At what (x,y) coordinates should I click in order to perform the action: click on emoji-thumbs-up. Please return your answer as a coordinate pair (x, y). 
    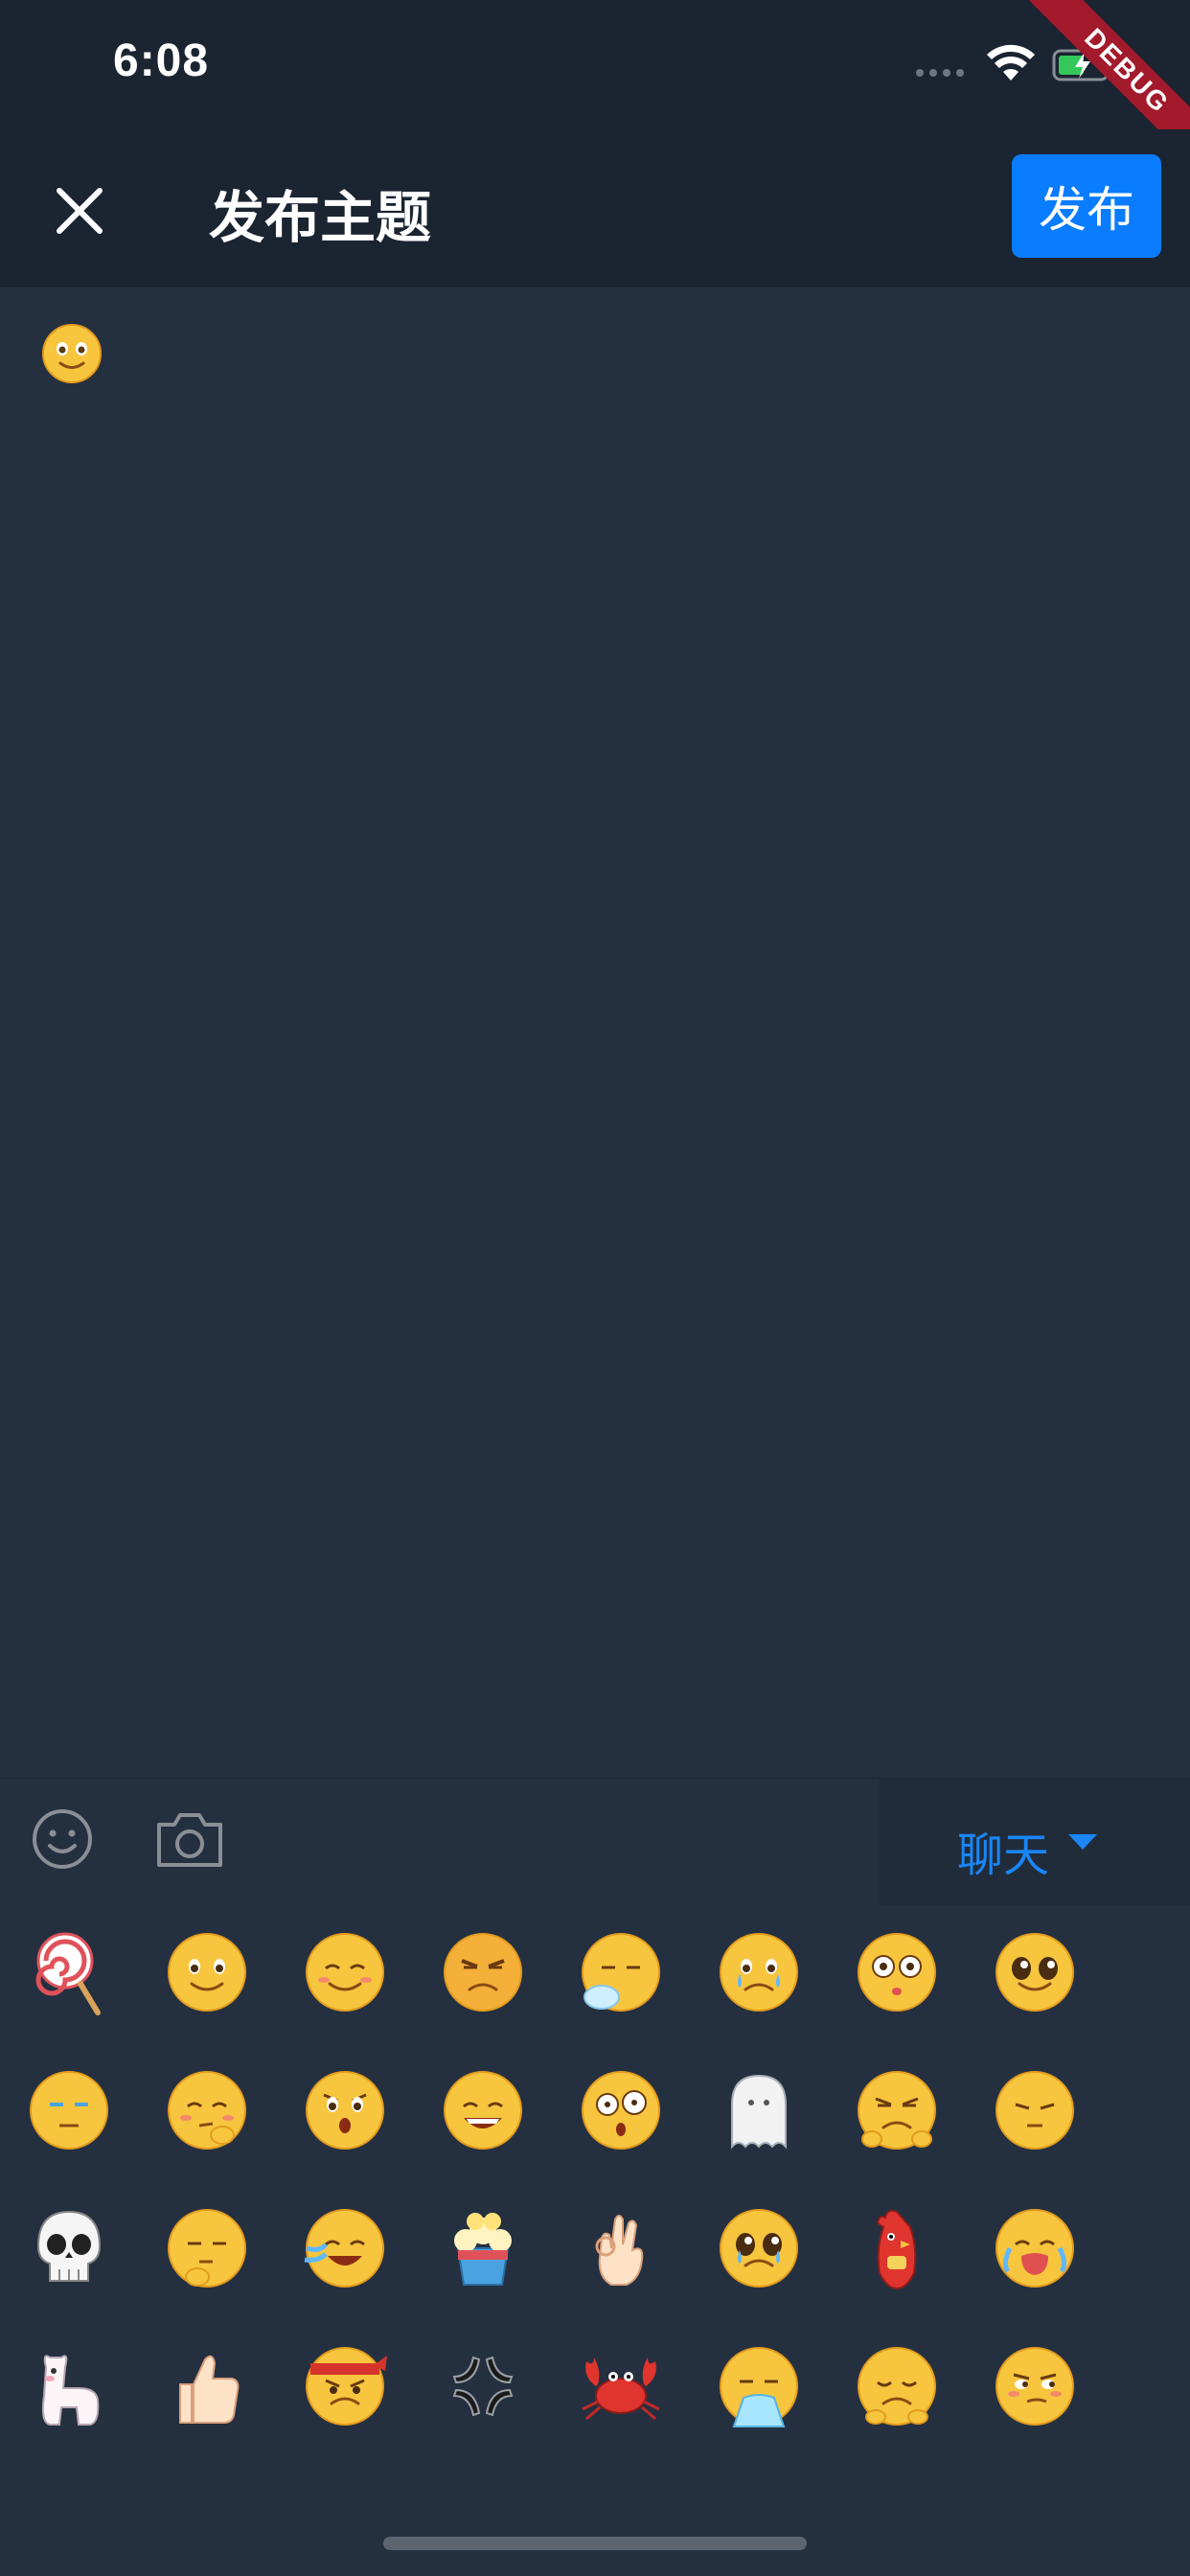
    Looking at the image, I should click on (207, 2386).